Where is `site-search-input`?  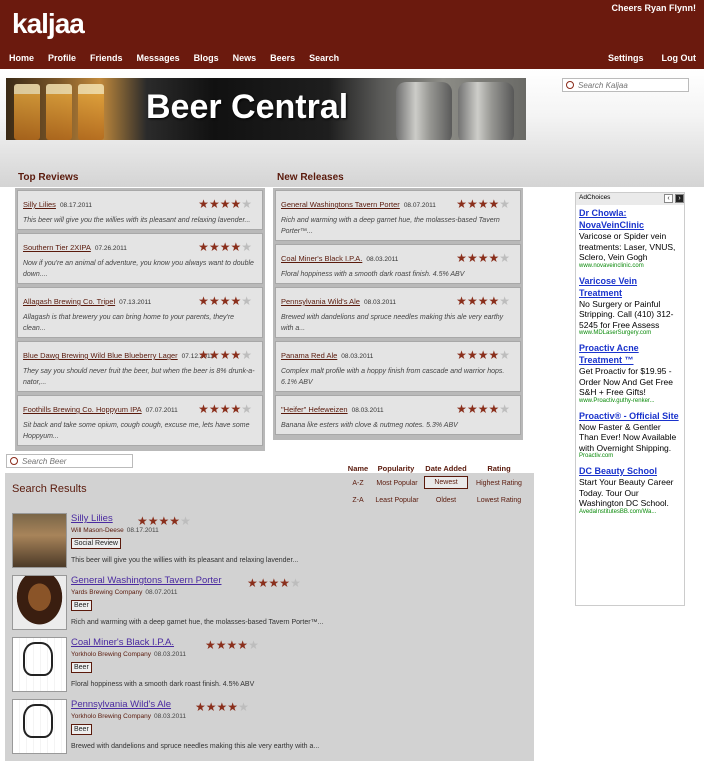
site-search-input is located at coordinates (633, 85).